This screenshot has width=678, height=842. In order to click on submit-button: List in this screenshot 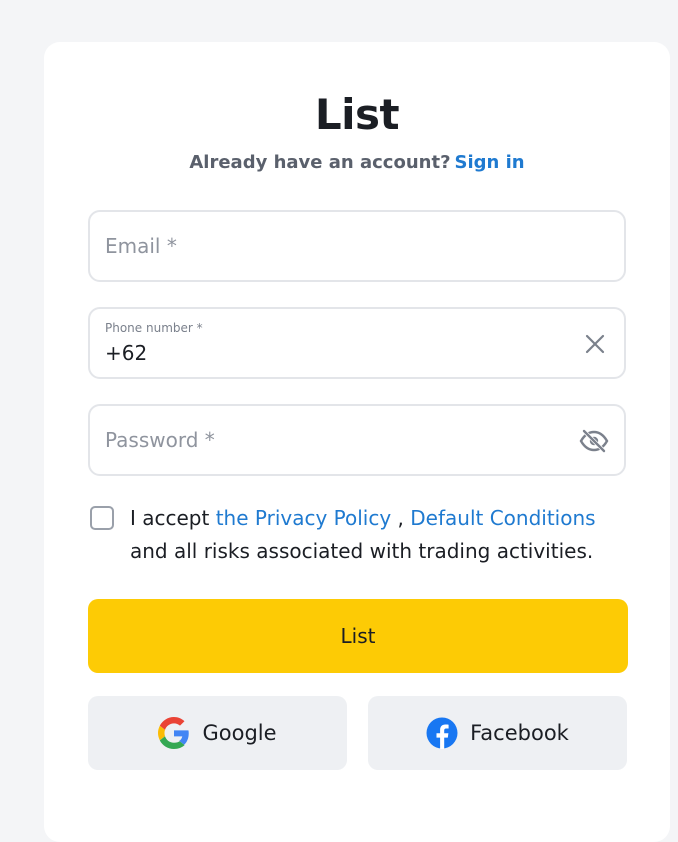, I will do `click(358, 636)`.